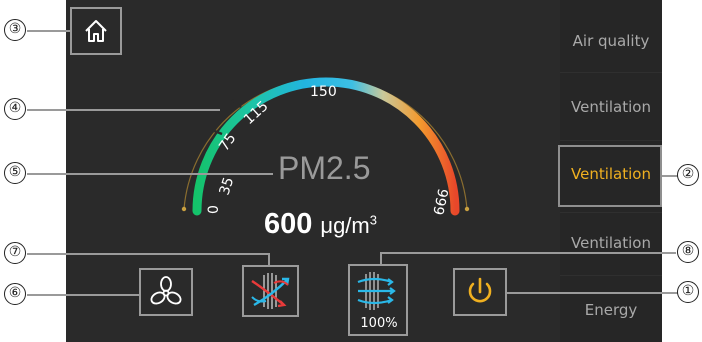 The height and width of the screenshot is (342, 702). I want to click on callout-leader-8-drop, so click(381, 259).